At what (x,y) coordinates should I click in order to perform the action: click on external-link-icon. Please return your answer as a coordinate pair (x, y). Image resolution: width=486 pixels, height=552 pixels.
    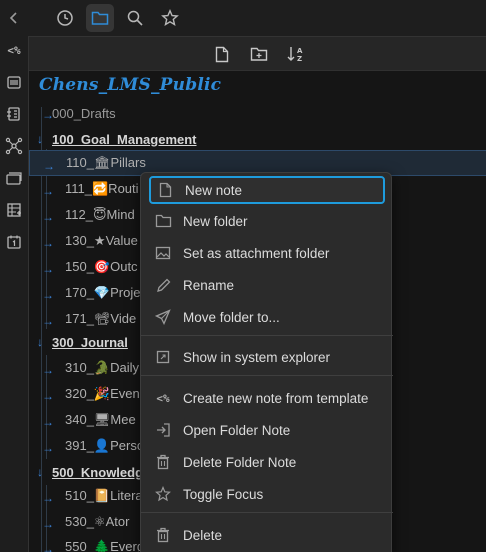
    Looking at the image, I should click on (163, 357).